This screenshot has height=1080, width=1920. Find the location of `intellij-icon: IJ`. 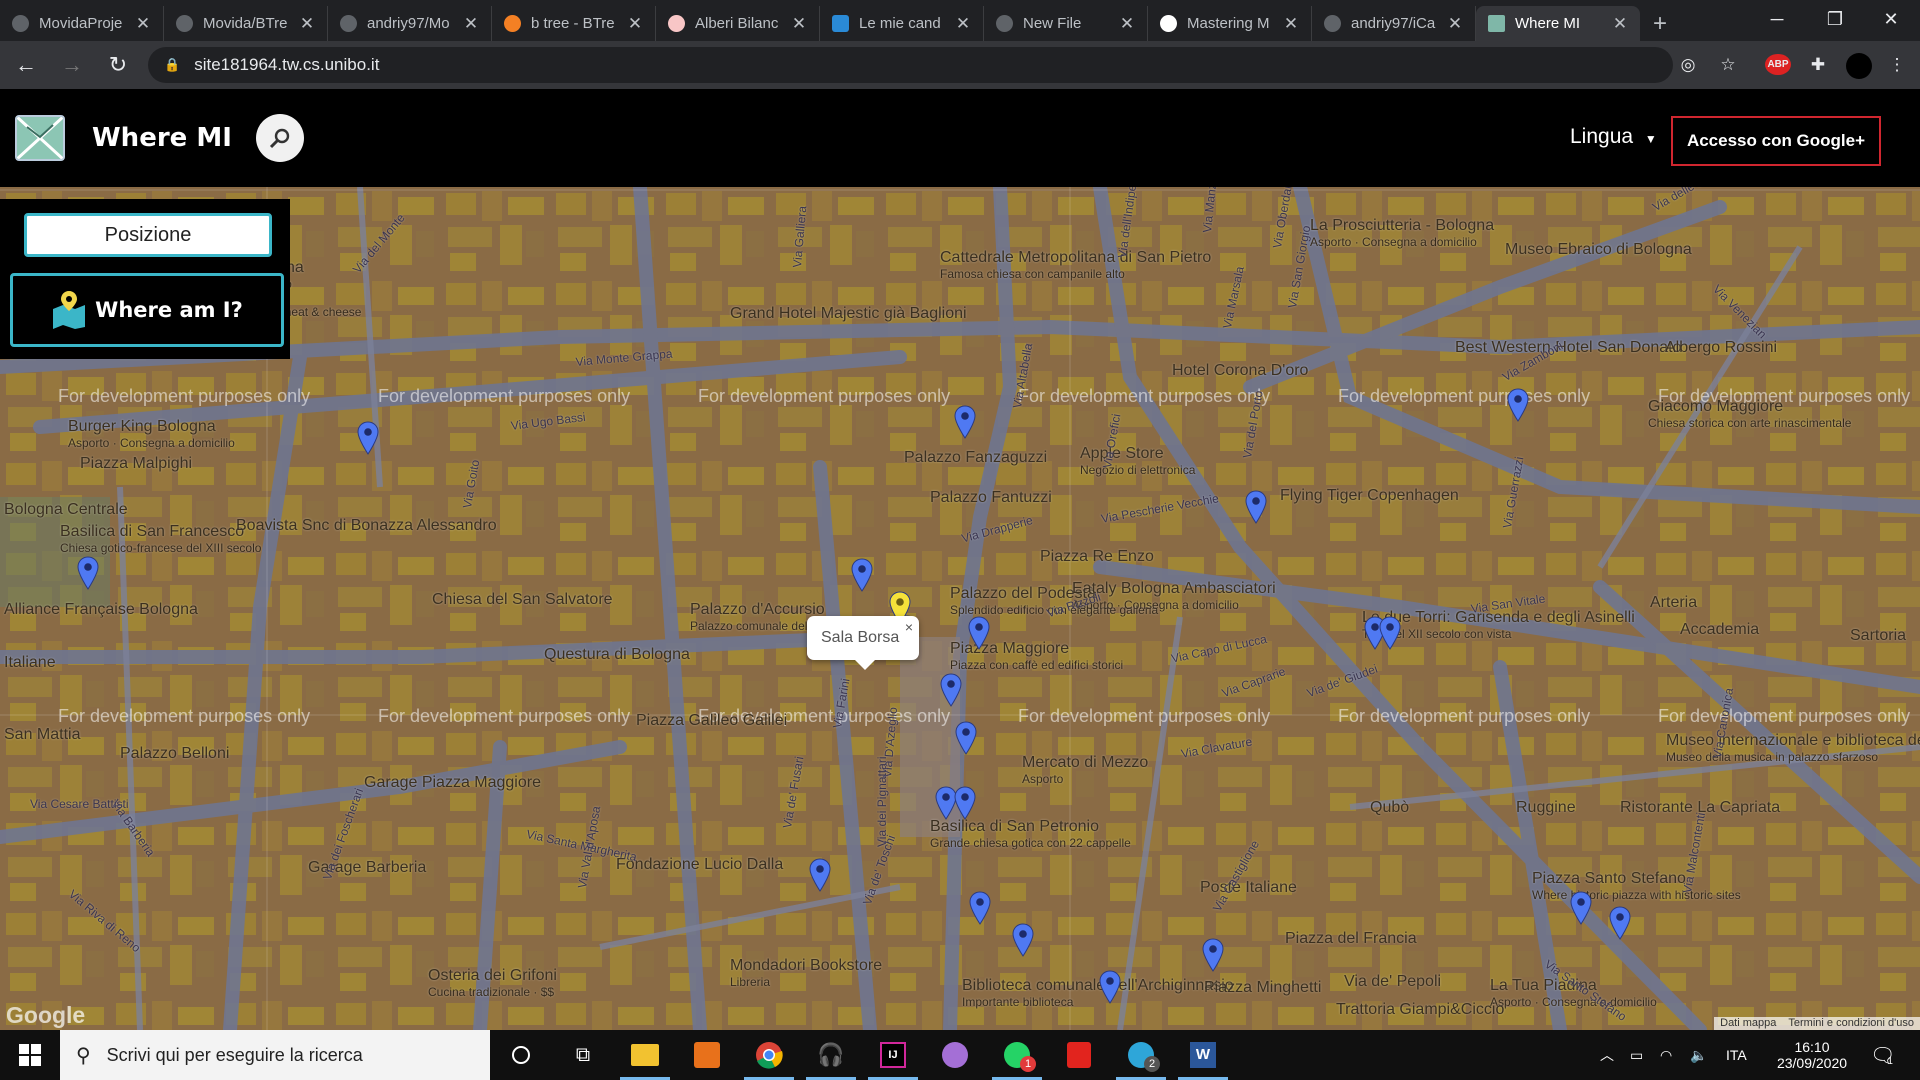

intellij-icon: IJ is located at coordinates (893, 1055).